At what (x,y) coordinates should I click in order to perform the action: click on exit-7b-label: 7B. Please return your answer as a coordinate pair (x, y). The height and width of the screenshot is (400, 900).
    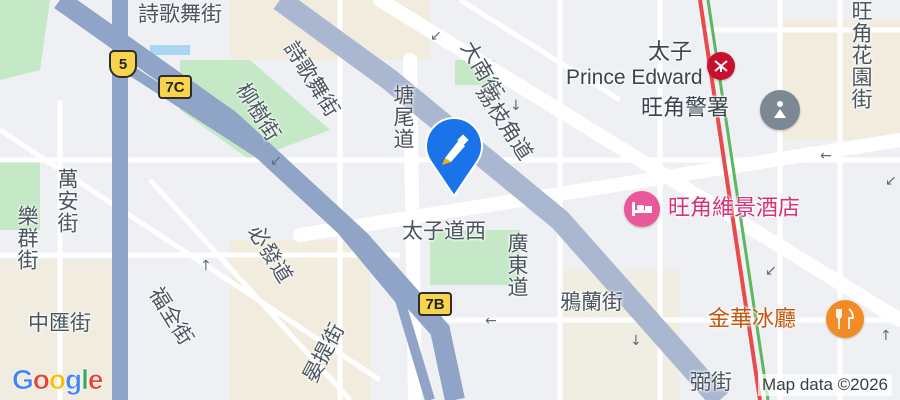
    Looking at the image, I should click on (435, 304).